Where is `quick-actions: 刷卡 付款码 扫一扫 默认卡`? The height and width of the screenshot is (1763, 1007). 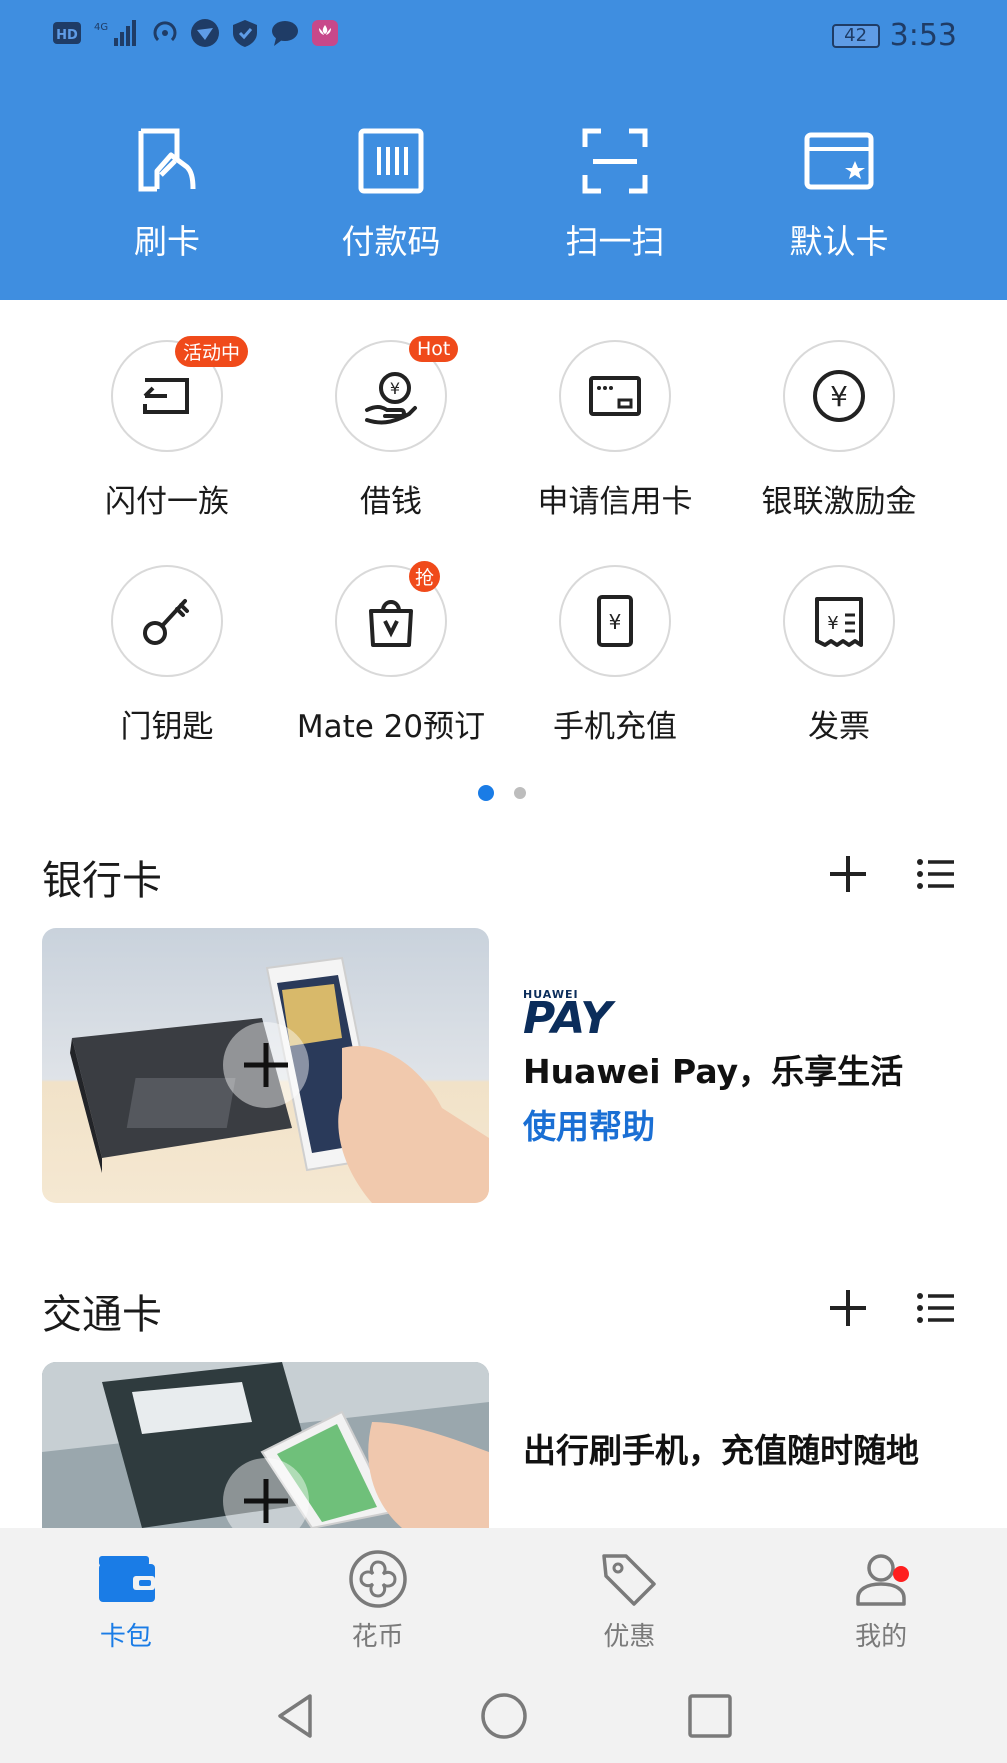 quick-actions: 刷卡 付款码 扫一扫 默认卡 is located at coordinates (503, 194).